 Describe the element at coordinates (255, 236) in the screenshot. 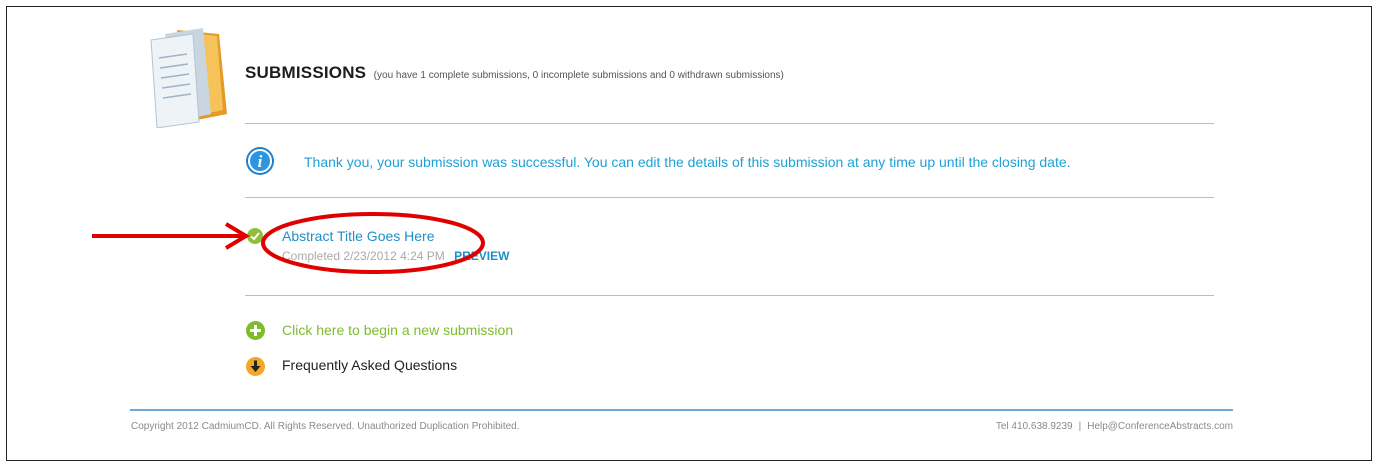

I see `check-icon` at that location.